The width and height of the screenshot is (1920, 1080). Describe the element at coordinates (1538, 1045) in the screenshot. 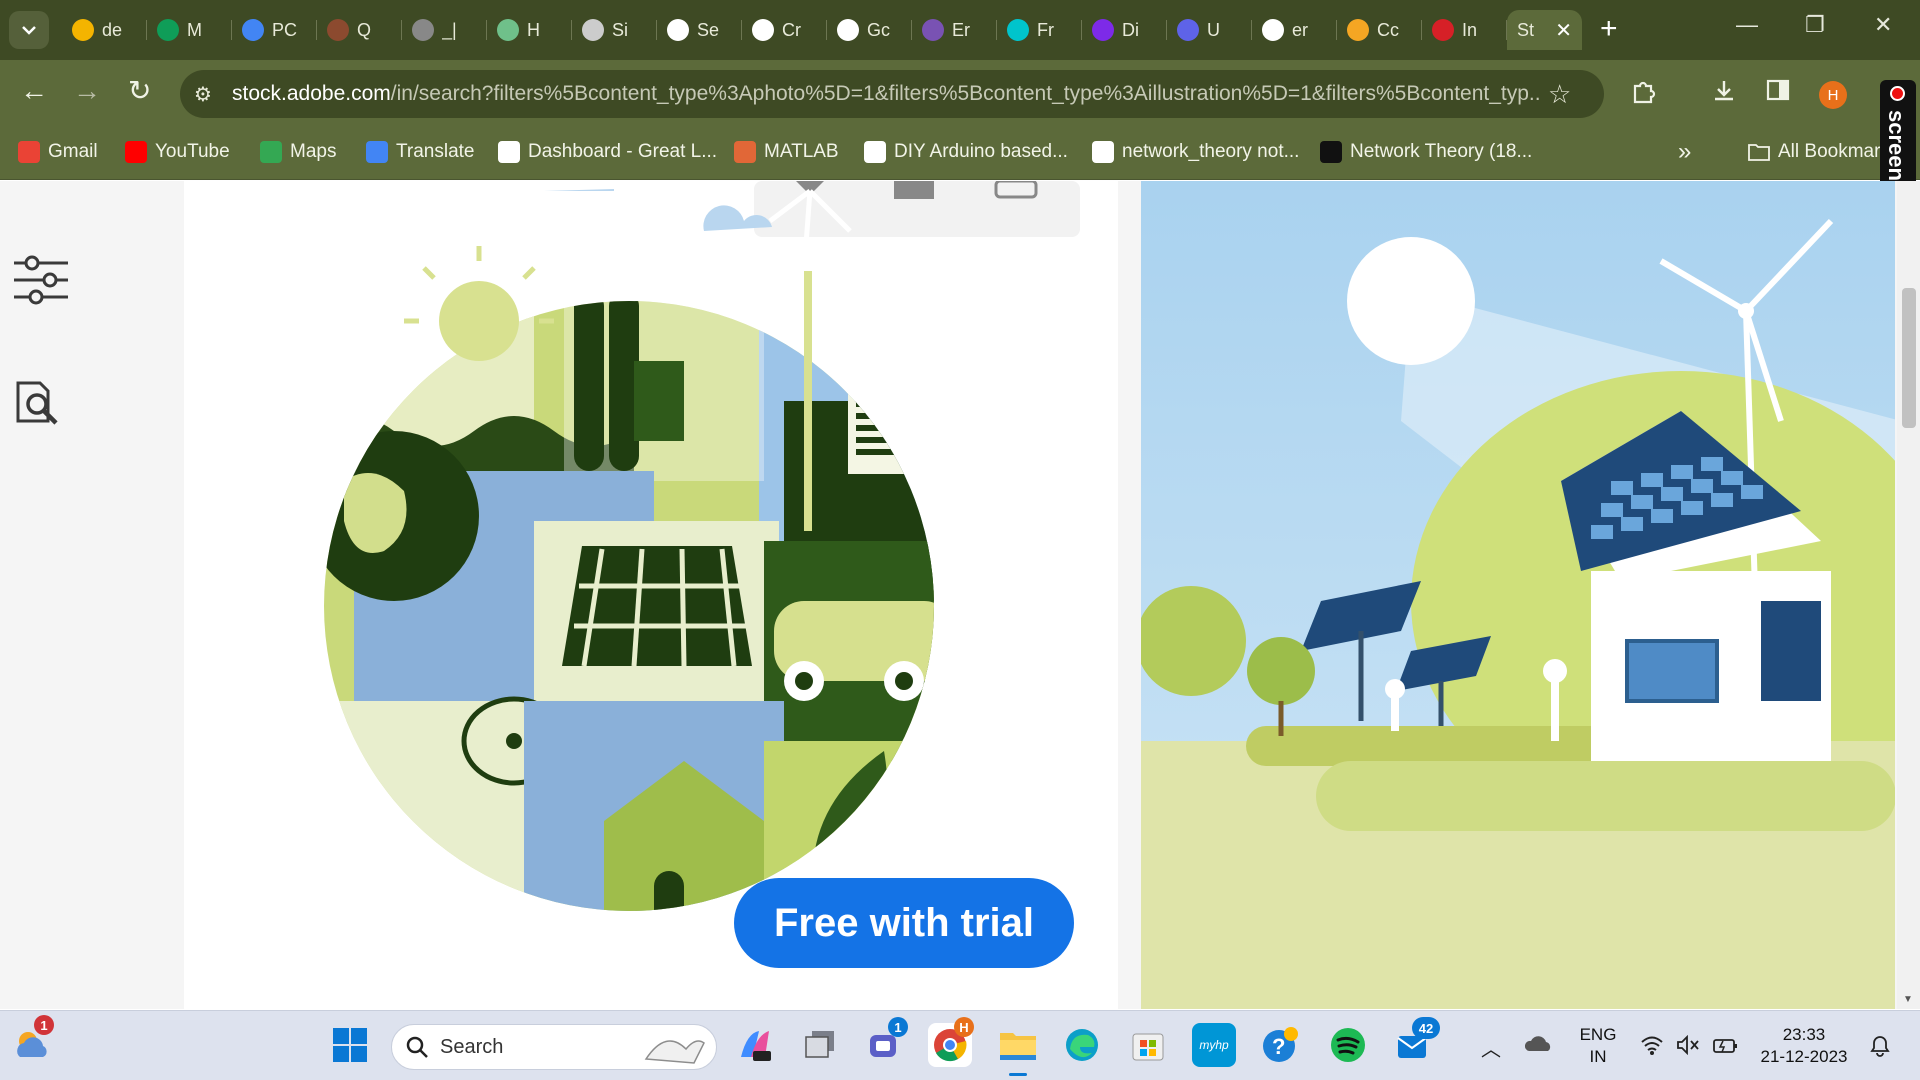

I see `onedrive-icon` at that location.